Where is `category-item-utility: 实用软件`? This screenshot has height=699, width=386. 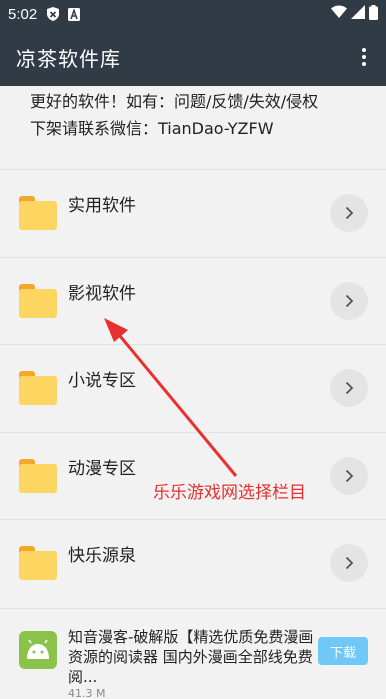
category-item-utility: 实用软件 is located at coordinates (193, 213).